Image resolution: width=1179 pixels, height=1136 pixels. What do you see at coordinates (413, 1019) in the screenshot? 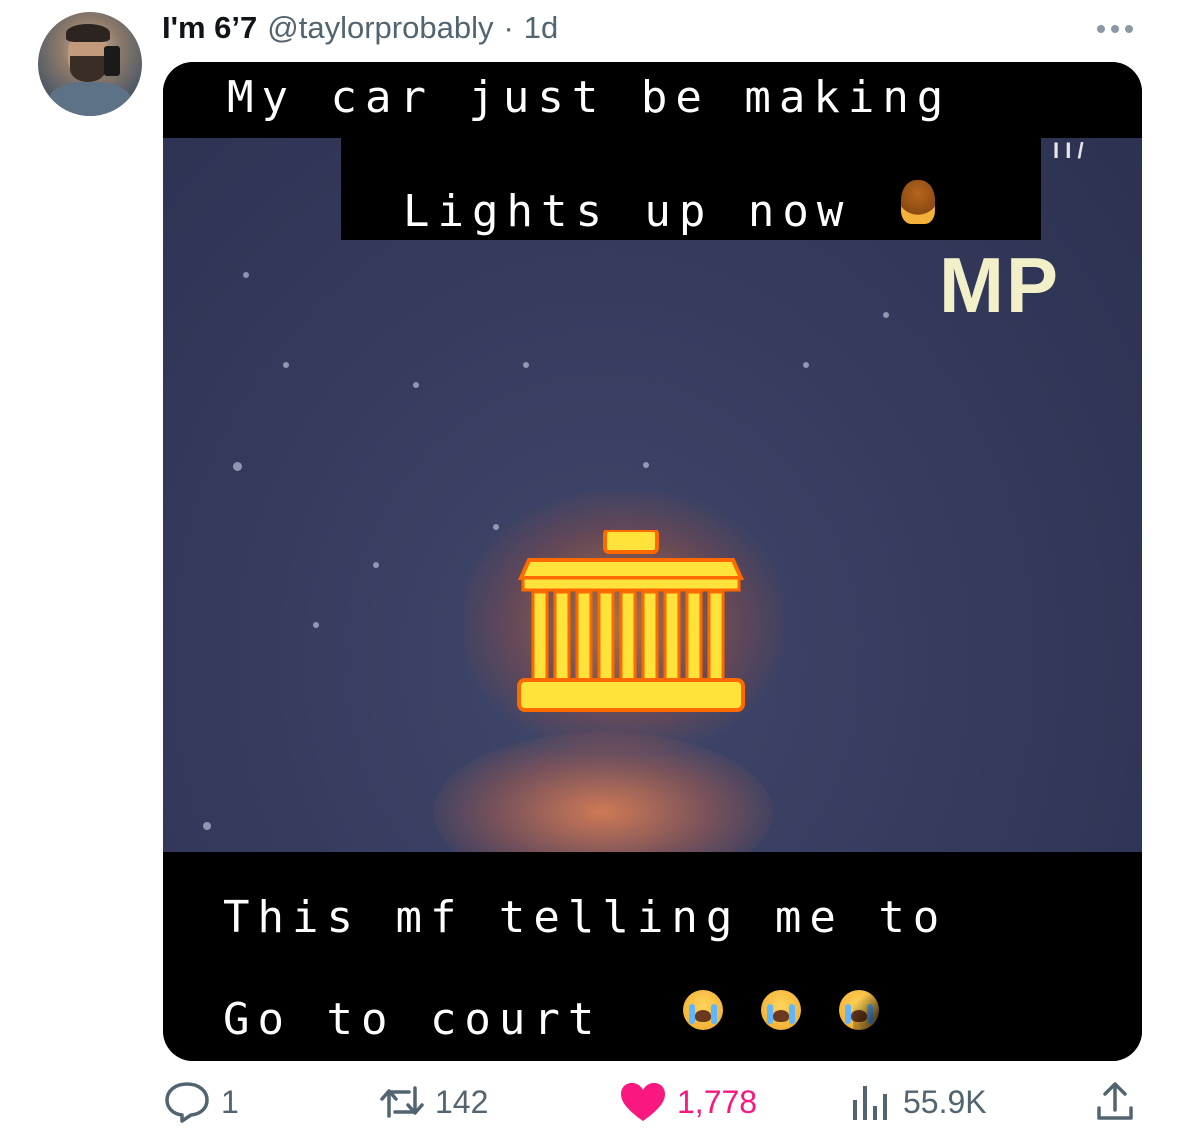
I see `caption-bottom-line2: Go to court` at bounding box center [413, 1019].